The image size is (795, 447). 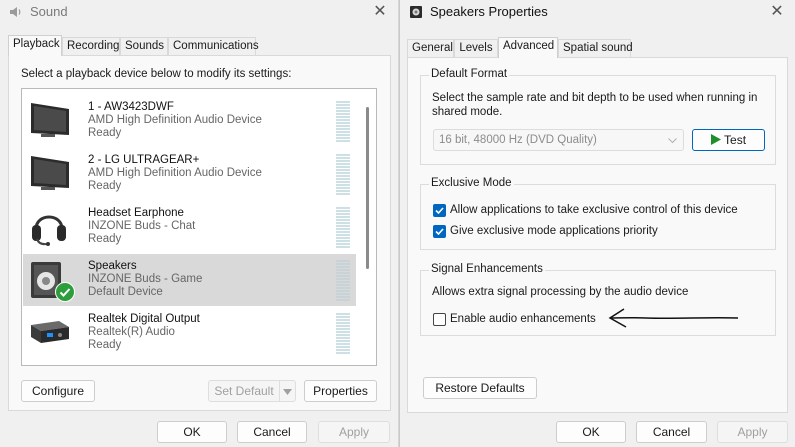 I want to click on window-title: Speakers Properties, so click(x=489, y=11).